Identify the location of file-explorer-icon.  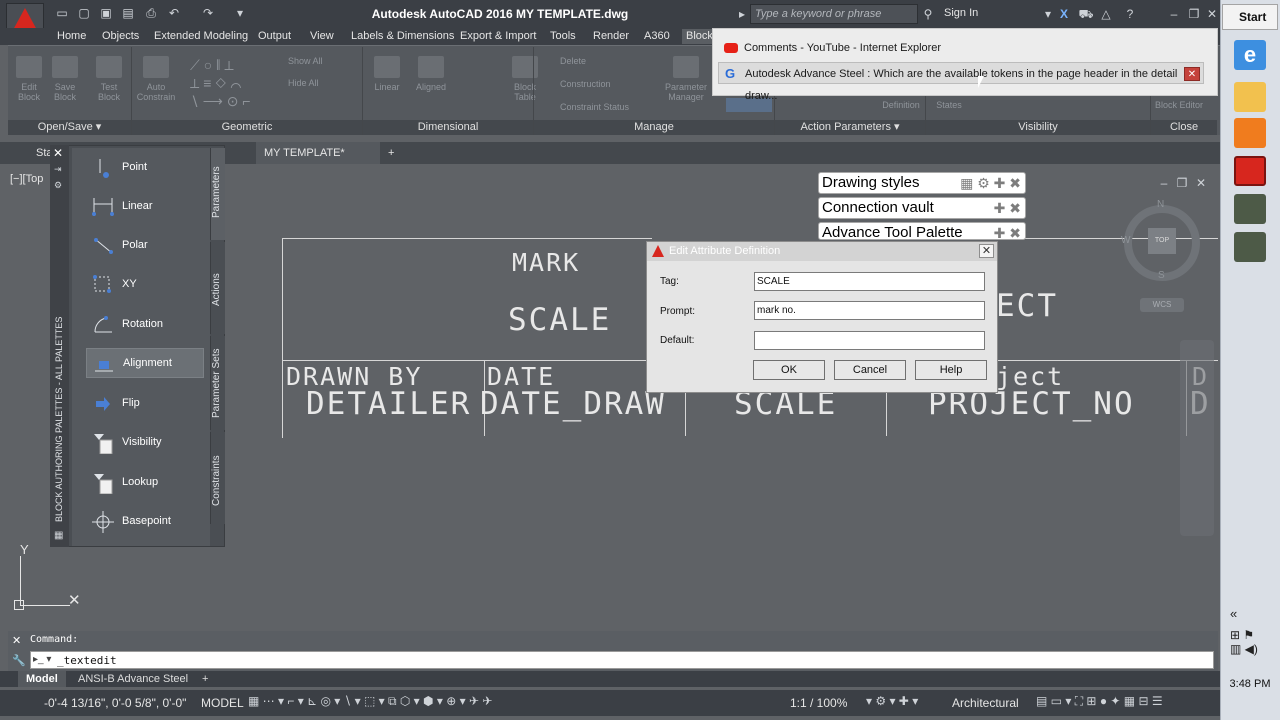
(1250, 97).